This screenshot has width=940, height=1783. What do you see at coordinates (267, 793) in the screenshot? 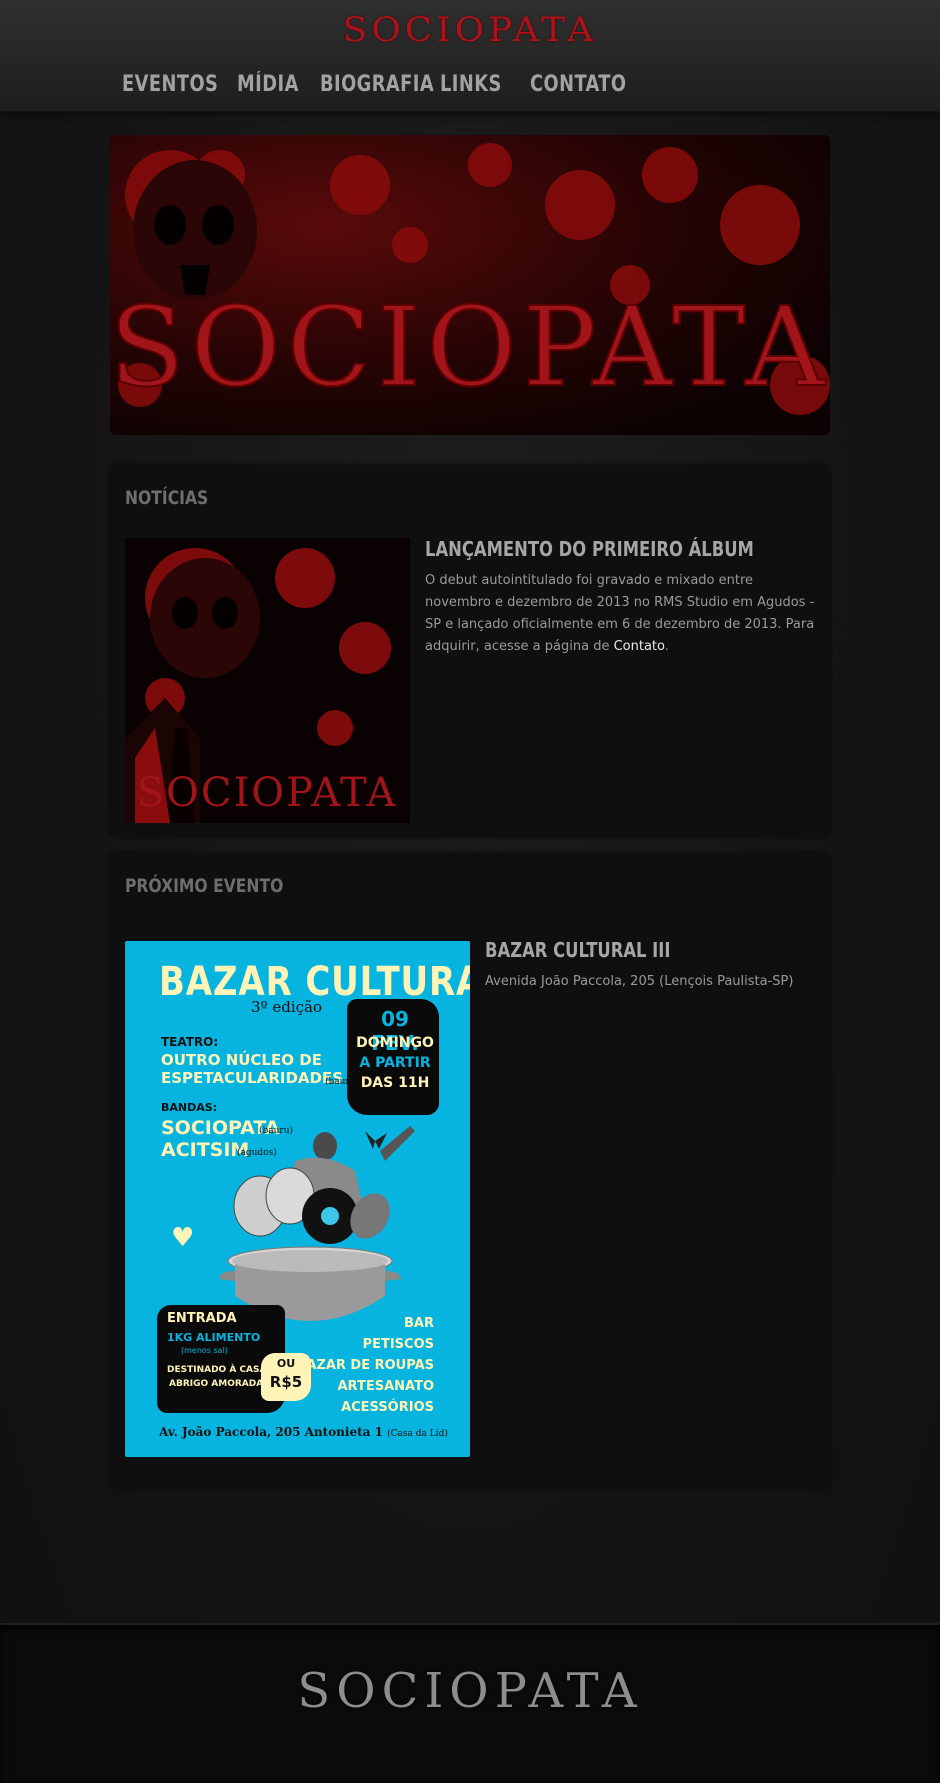
I see `album-cover-text: SOCIOPATA` at bounding box center [267, 793].